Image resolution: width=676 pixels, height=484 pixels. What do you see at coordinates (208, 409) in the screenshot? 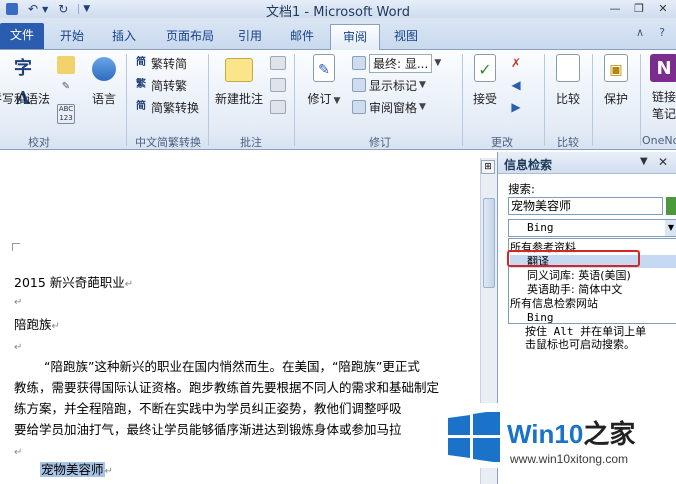
I see `body-line: 练方案，并全程陪跑，不断在实践中为学员纠正姿势，教他们调整呼吸` at bounding box center [208, 409].